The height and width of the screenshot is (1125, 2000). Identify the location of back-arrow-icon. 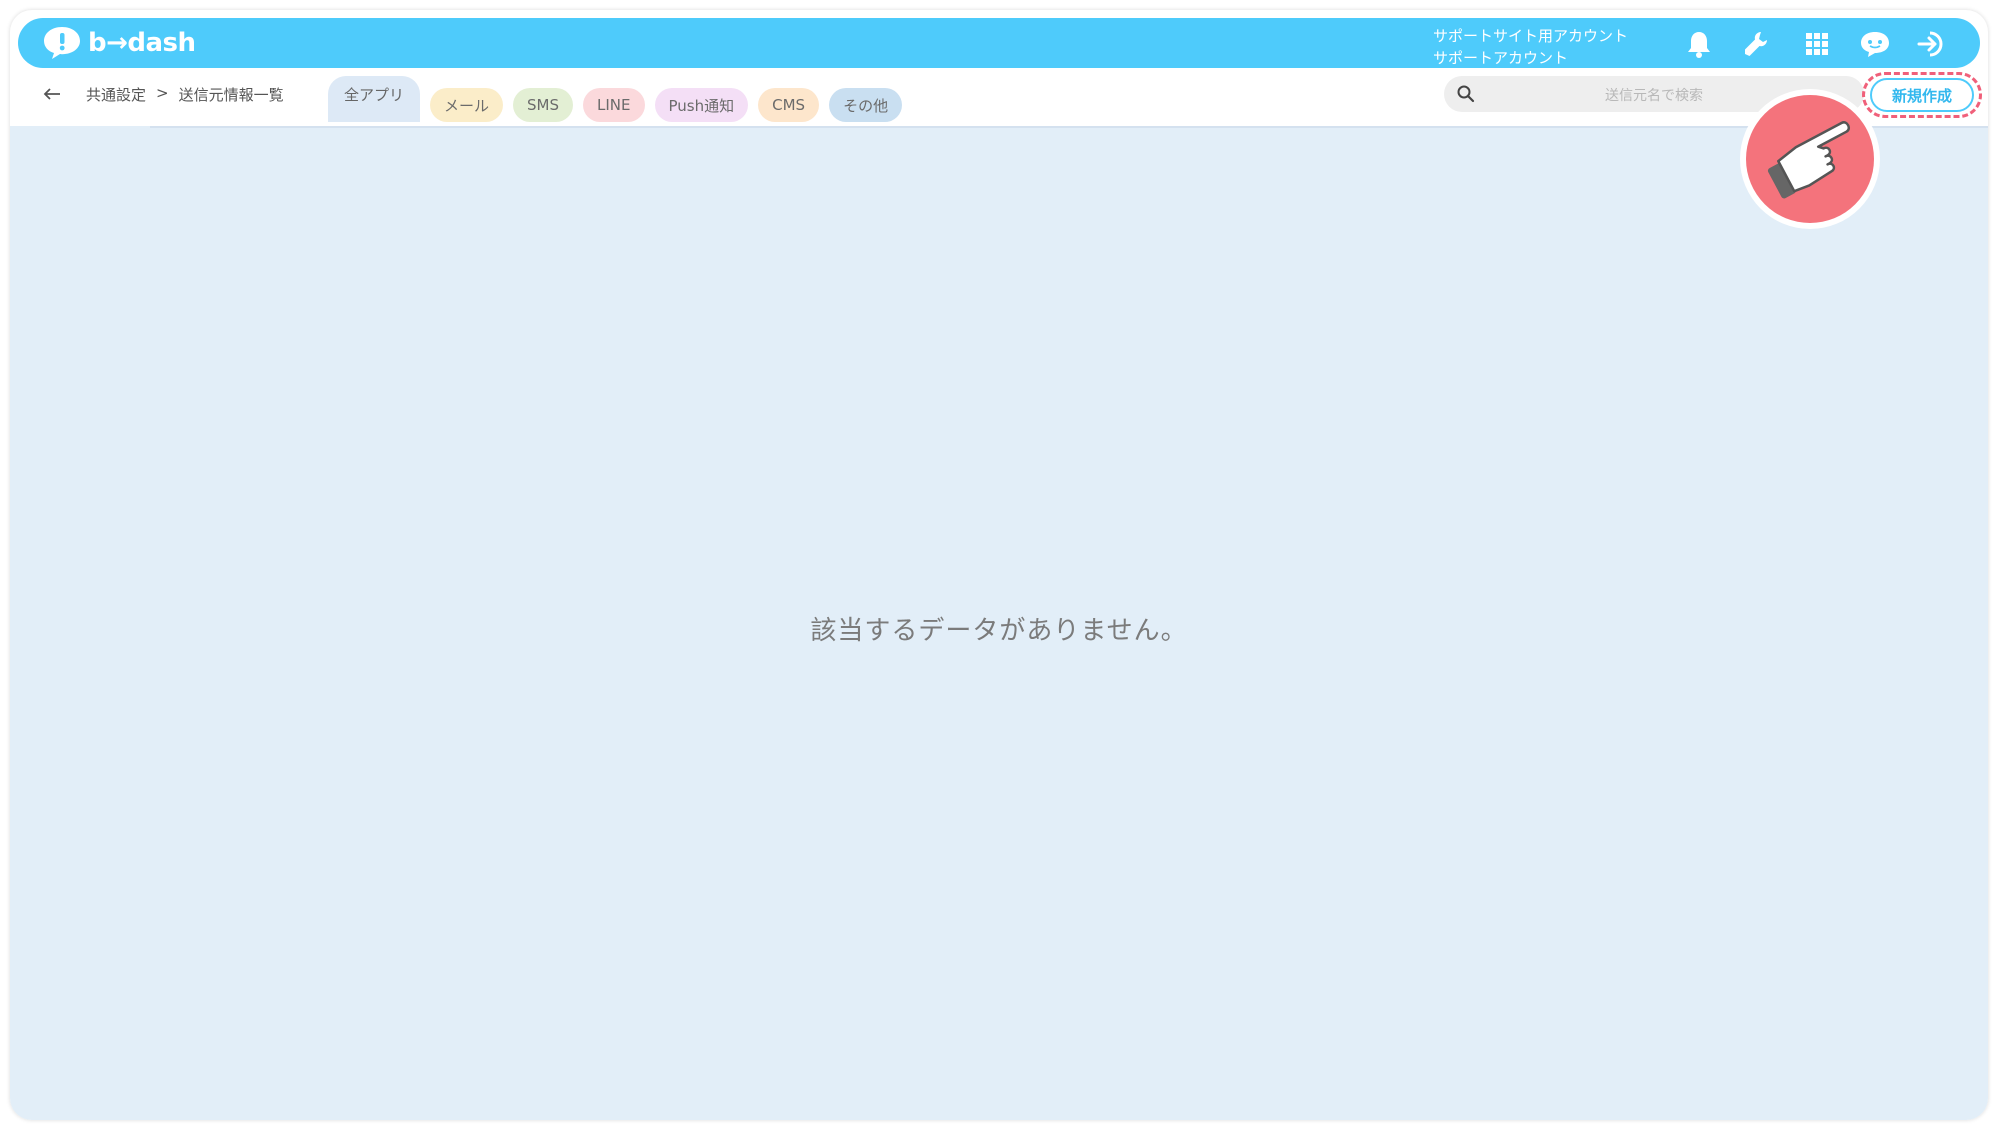
(52, 94).